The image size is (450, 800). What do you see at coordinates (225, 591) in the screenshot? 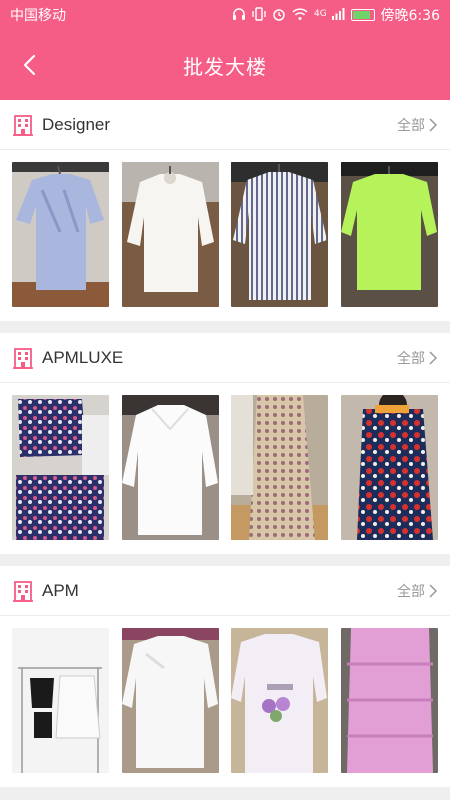
I see `section-header: APM 全部` at bounding box center [225, 591].